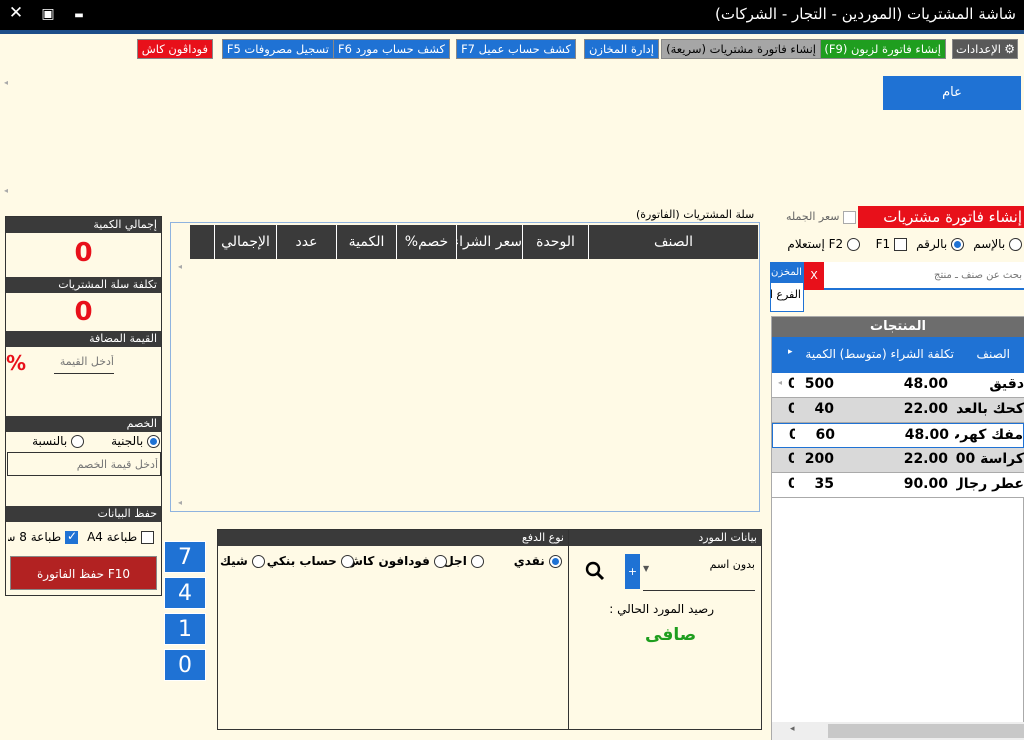  What do you see at coordinates (898, 327) in the screenshot?
I see `products-title: المنتجات` at bounding box center [898, 327].